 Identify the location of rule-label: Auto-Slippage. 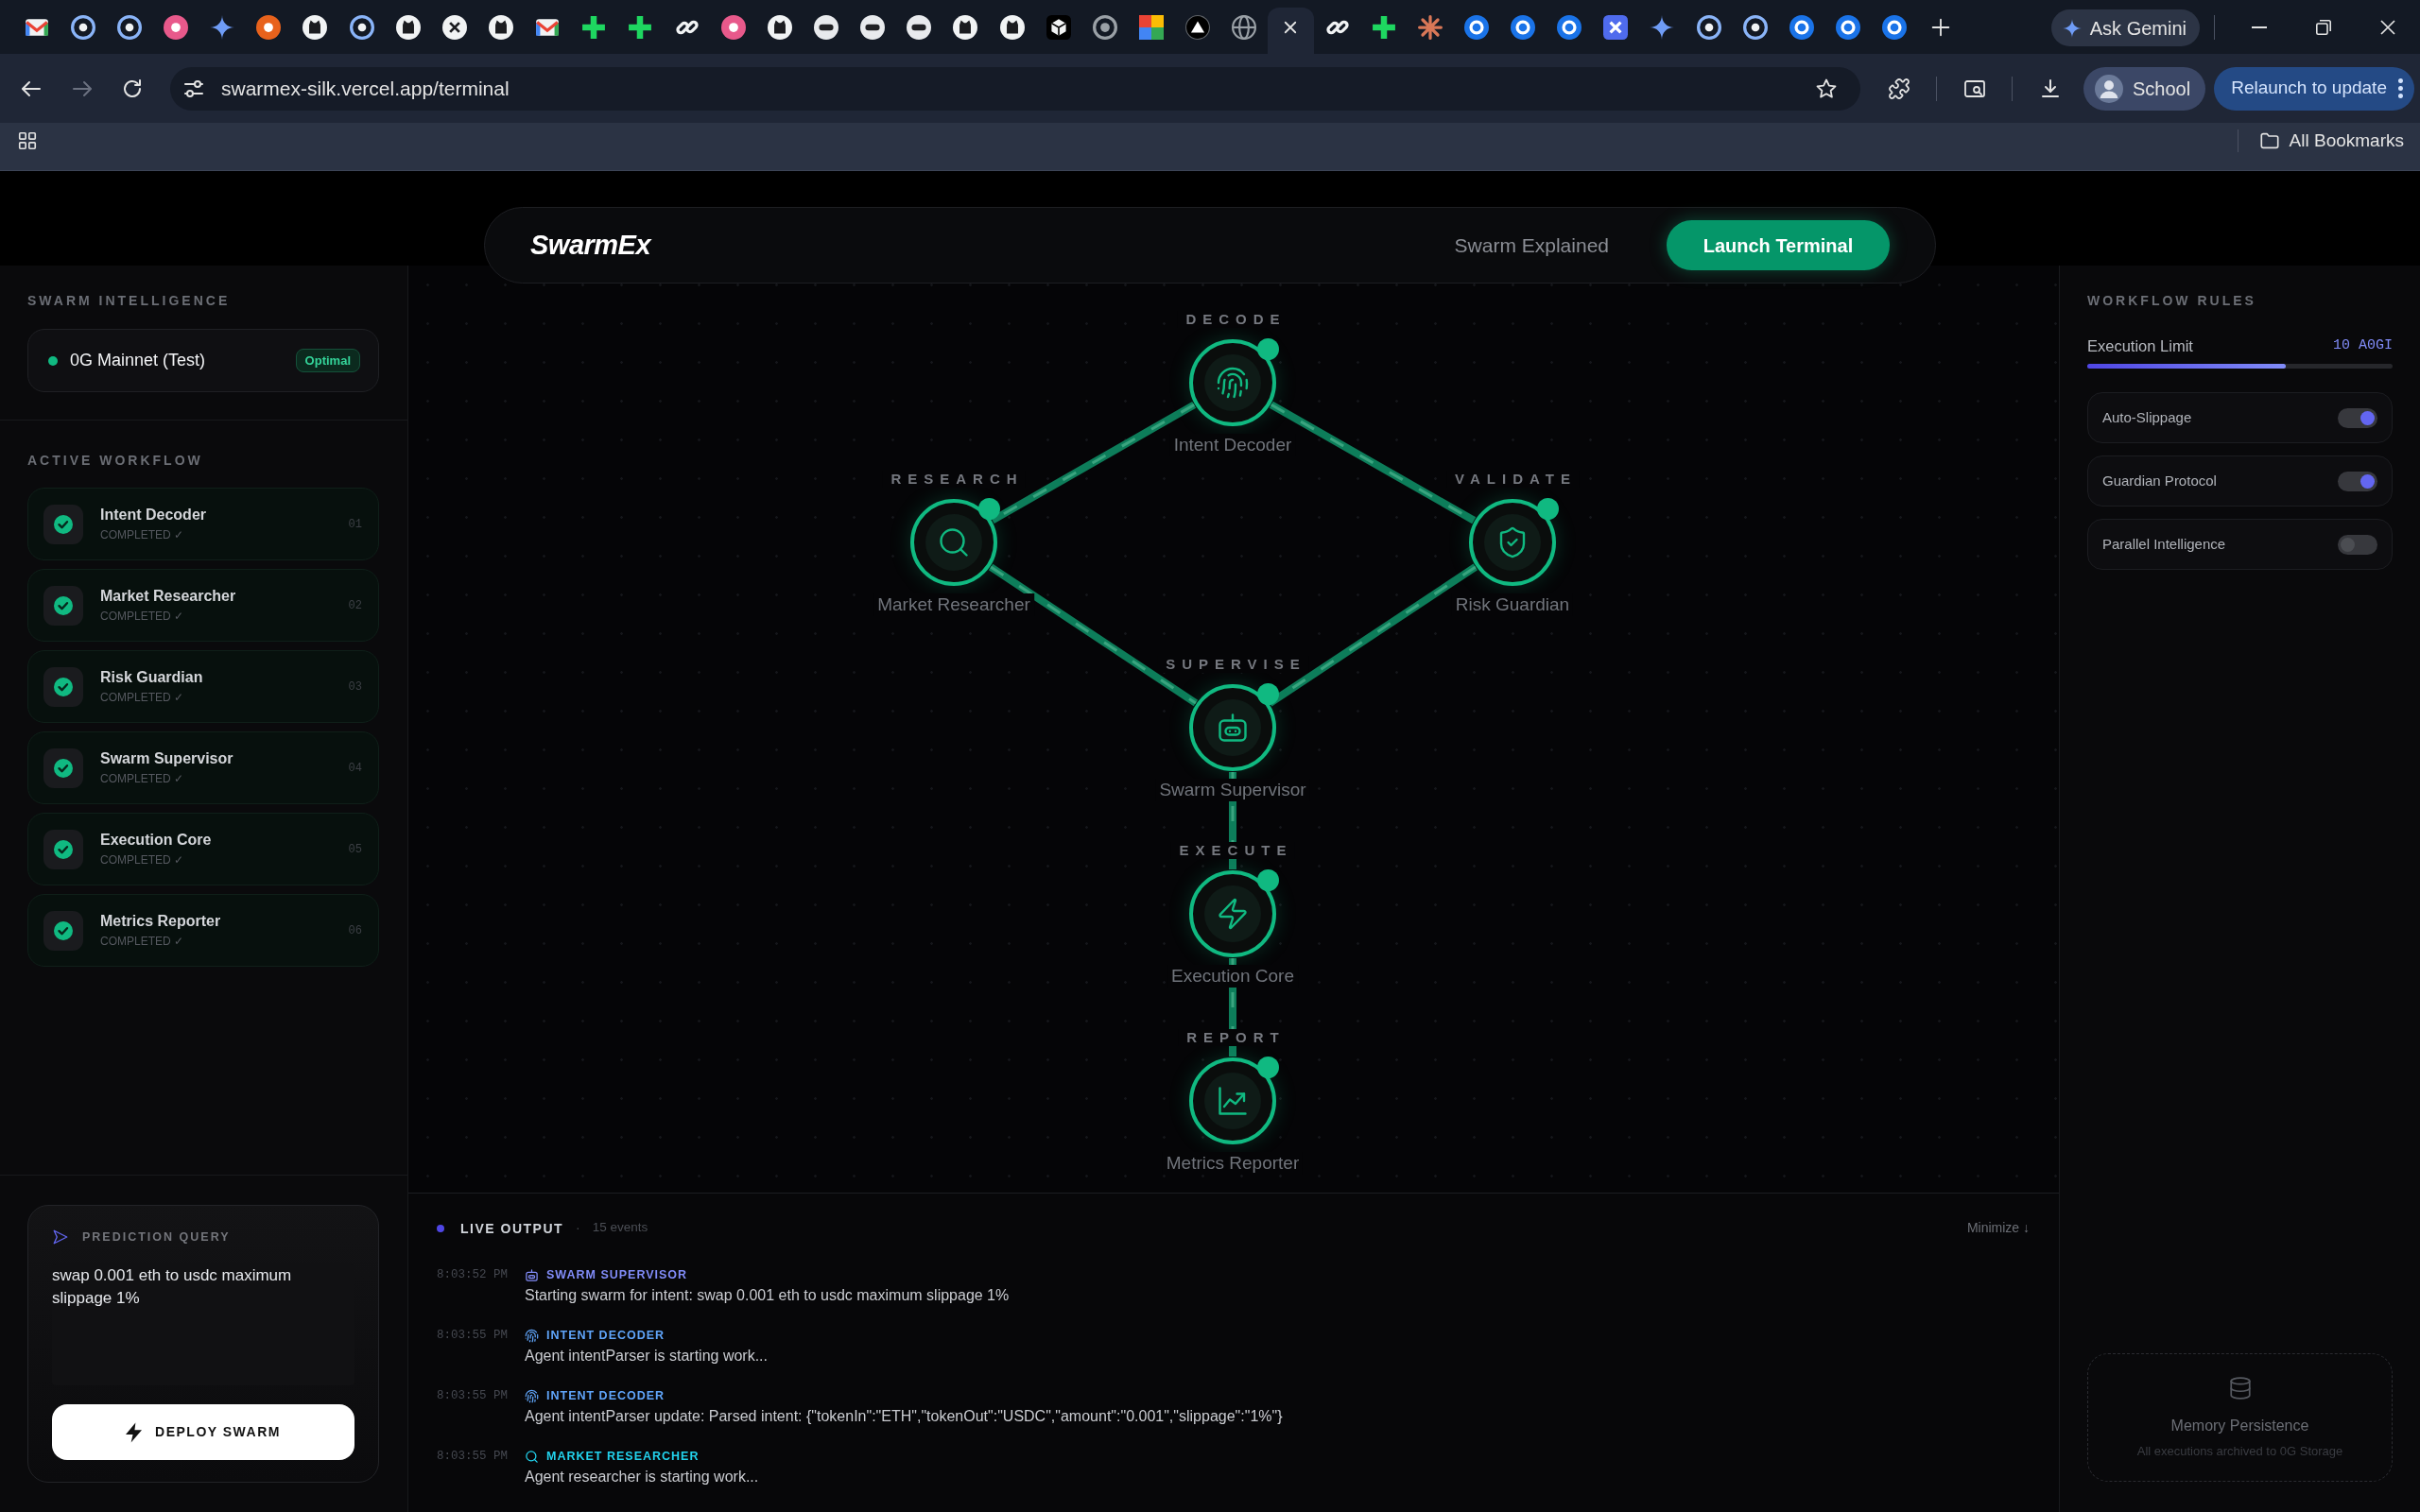
(2147, 417).